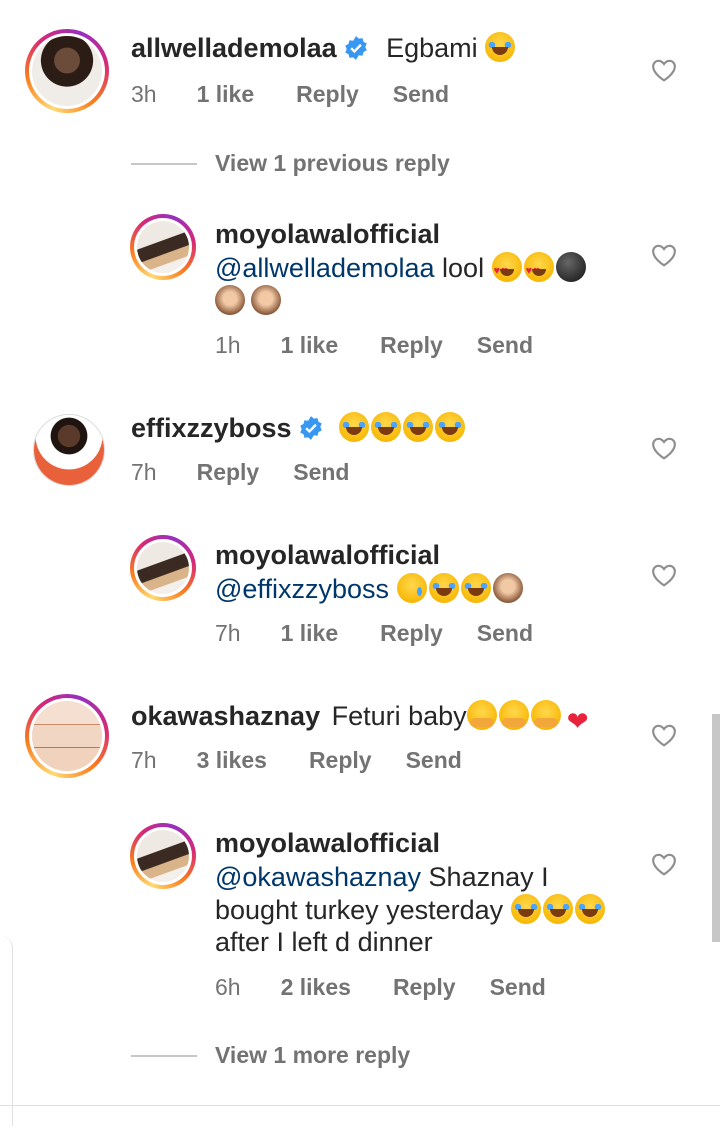  Describe the element at coordinates (432, 48) in the screenshot. I see `comment-text: Egbami` at that location.